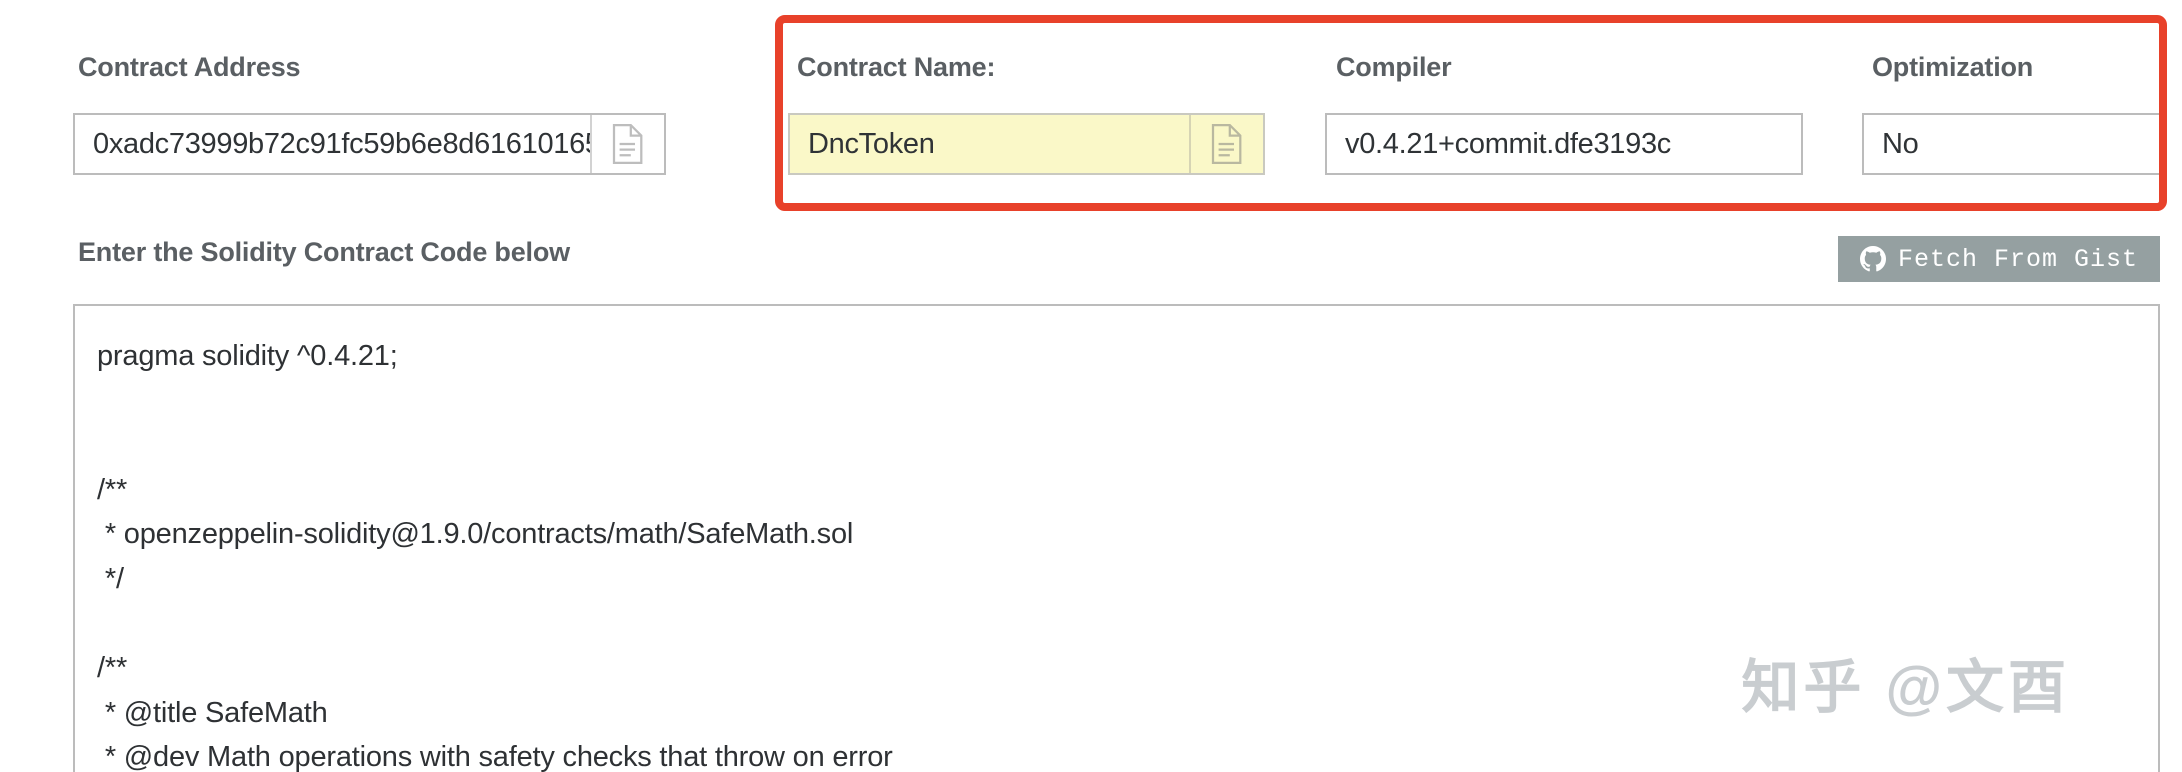  Describe the element at coordinates (896, 67) in the screenshot. I see `contract-name-label: Contract Name:` at that location.